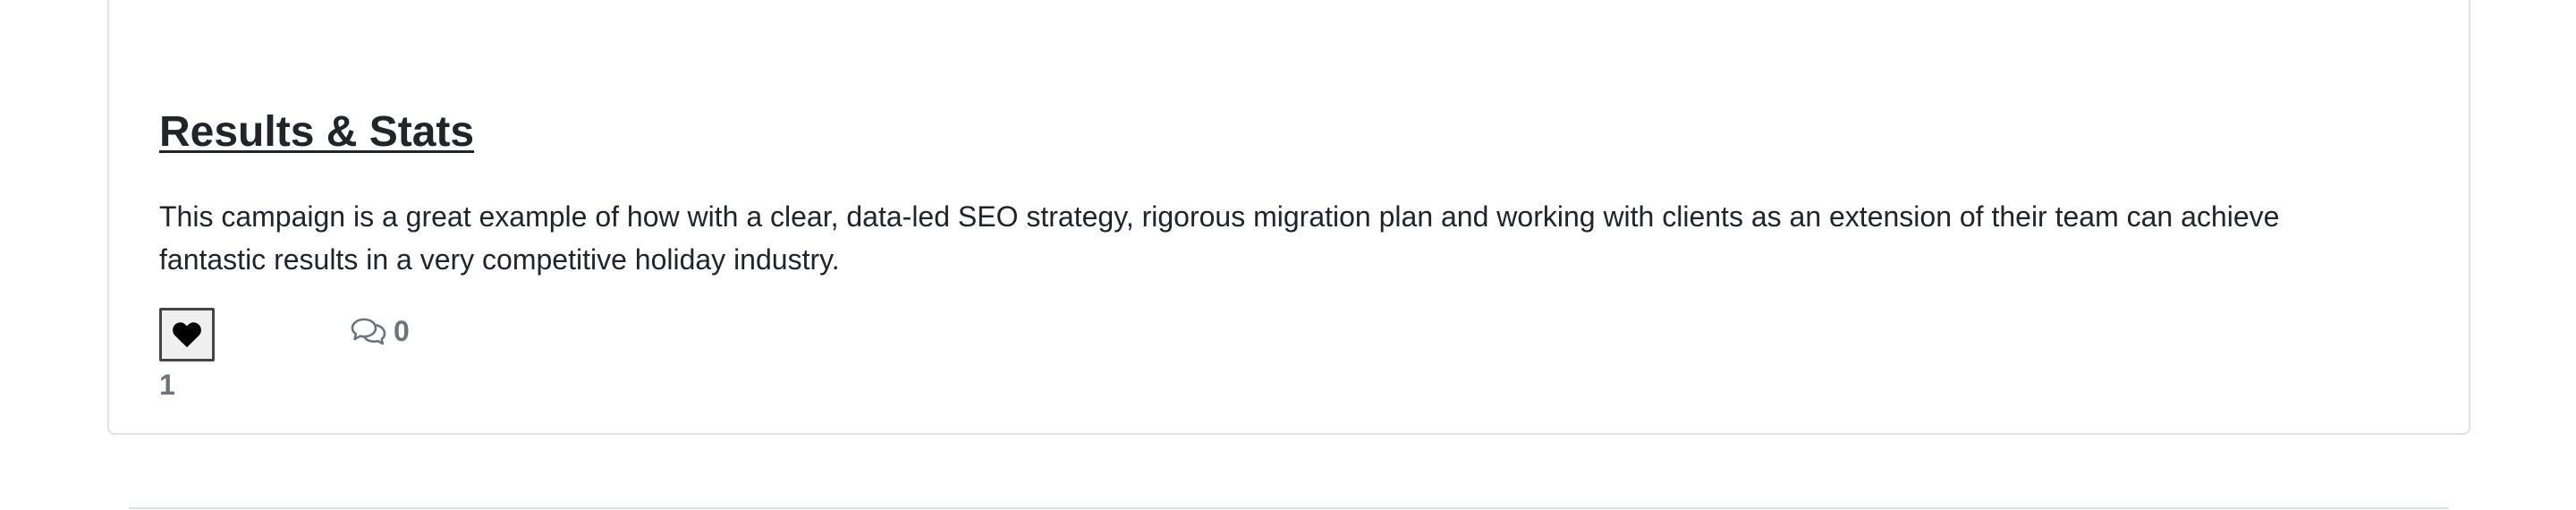  What do you see at coordinates (316, 132) in the screenshot?
I see `post-title: Results & Stats` at bounding box center [316, 132].